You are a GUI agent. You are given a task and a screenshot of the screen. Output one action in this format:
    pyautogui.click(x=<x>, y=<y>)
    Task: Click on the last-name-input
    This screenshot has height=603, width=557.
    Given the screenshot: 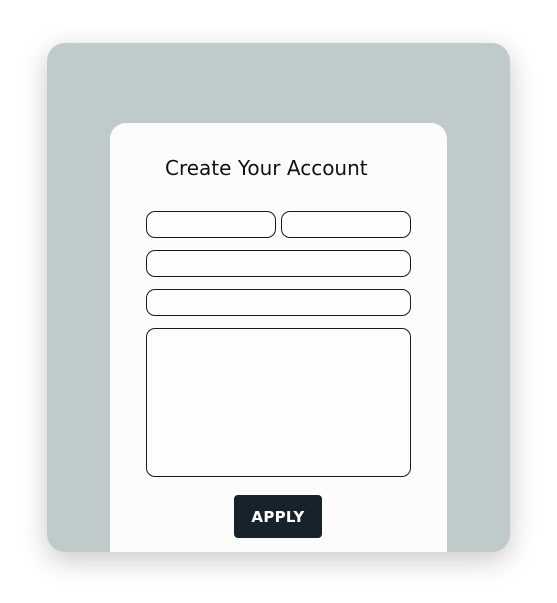 What is the action you would take?
    pyautogui.click(x=346, y=224)
    